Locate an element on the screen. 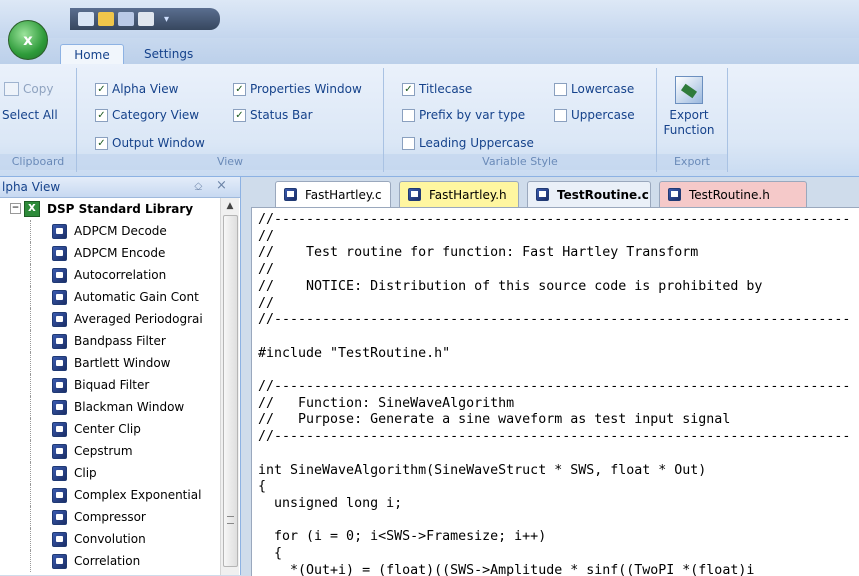 The width and height of the screenshot is (859, 576). new-file-icon is located at coordinates (86, 19).